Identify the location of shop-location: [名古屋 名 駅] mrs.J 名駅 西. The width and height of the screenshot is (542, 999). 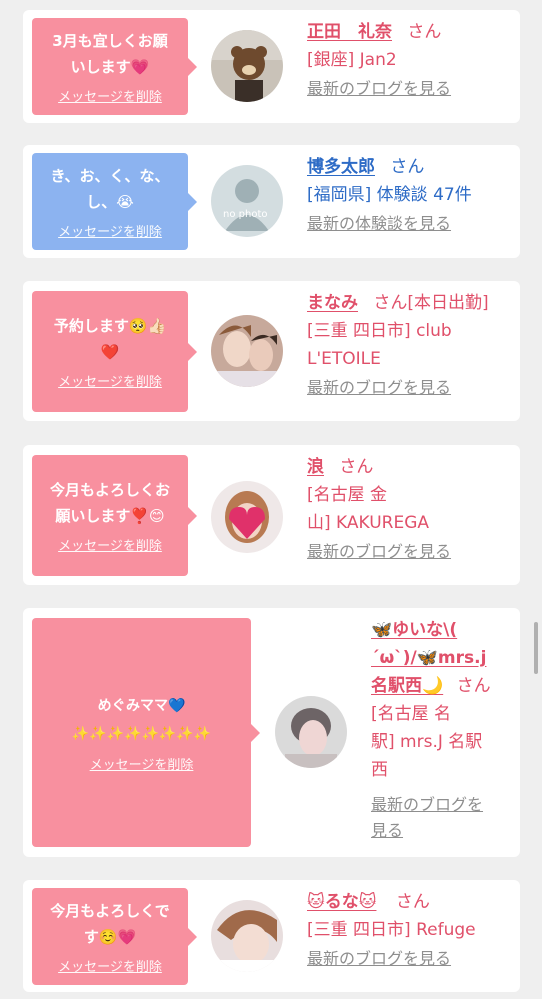
(427, 742).